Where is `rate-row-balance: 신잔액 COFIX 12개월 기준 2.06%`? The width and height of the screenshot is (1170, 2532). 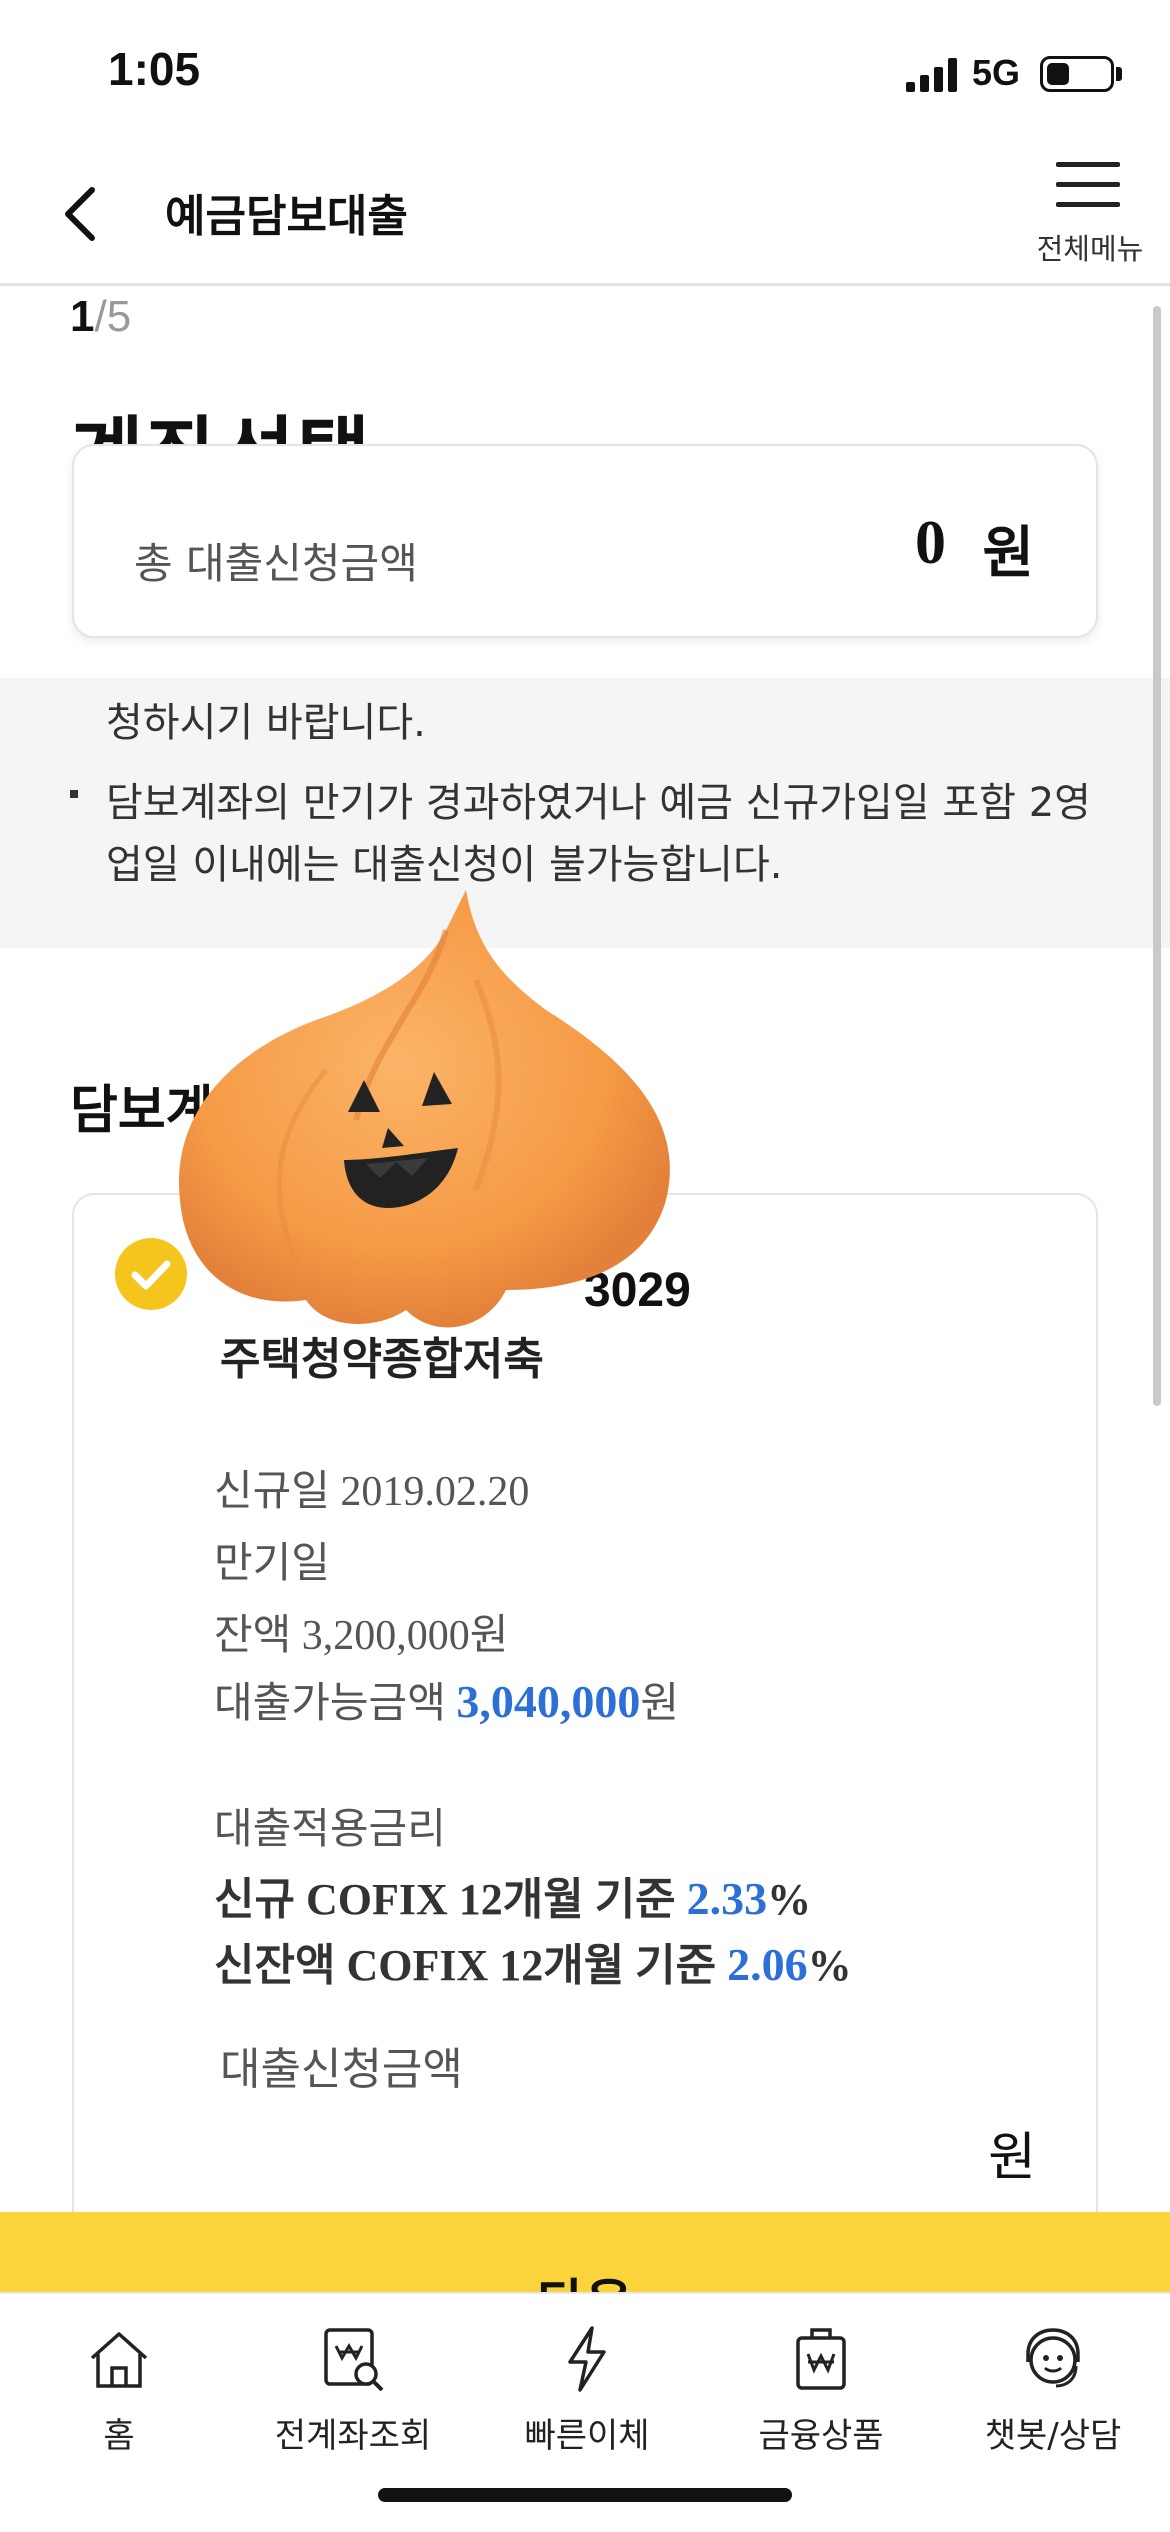 rate-row-balance: 신잔액 COFIX 12개월 기준 2.06% is located at coordinates (533, 1961).